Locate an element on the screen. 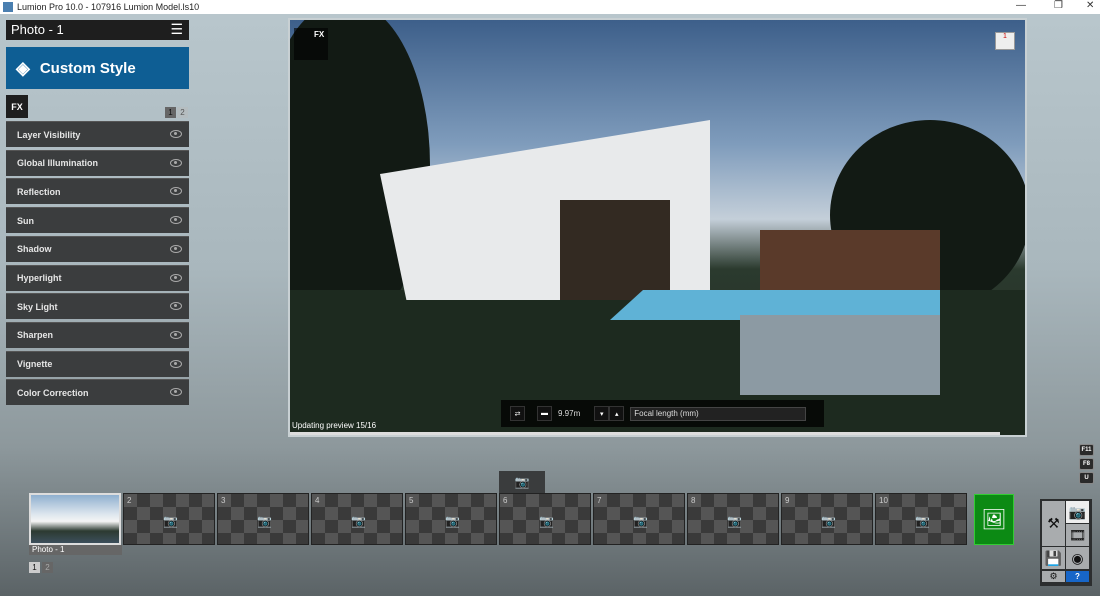 The image size is (1100, 596). up-button: ▴ is located at coordinates (617, 413).